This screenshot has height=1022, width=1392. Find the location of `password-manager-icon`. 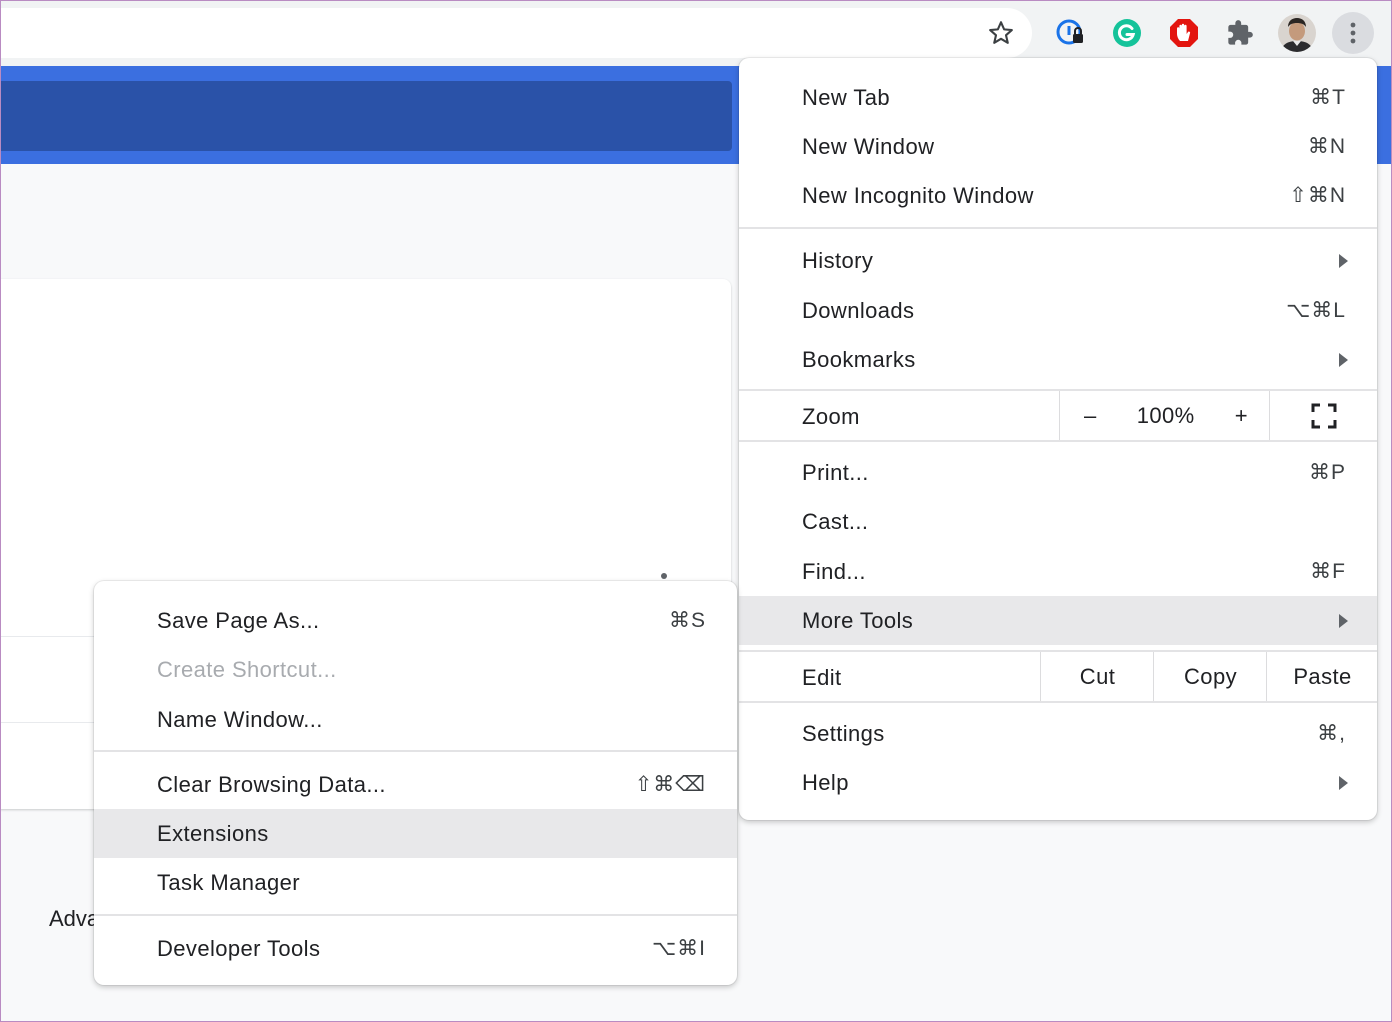

password-manager-icon is located at coordinates (1071, 33).